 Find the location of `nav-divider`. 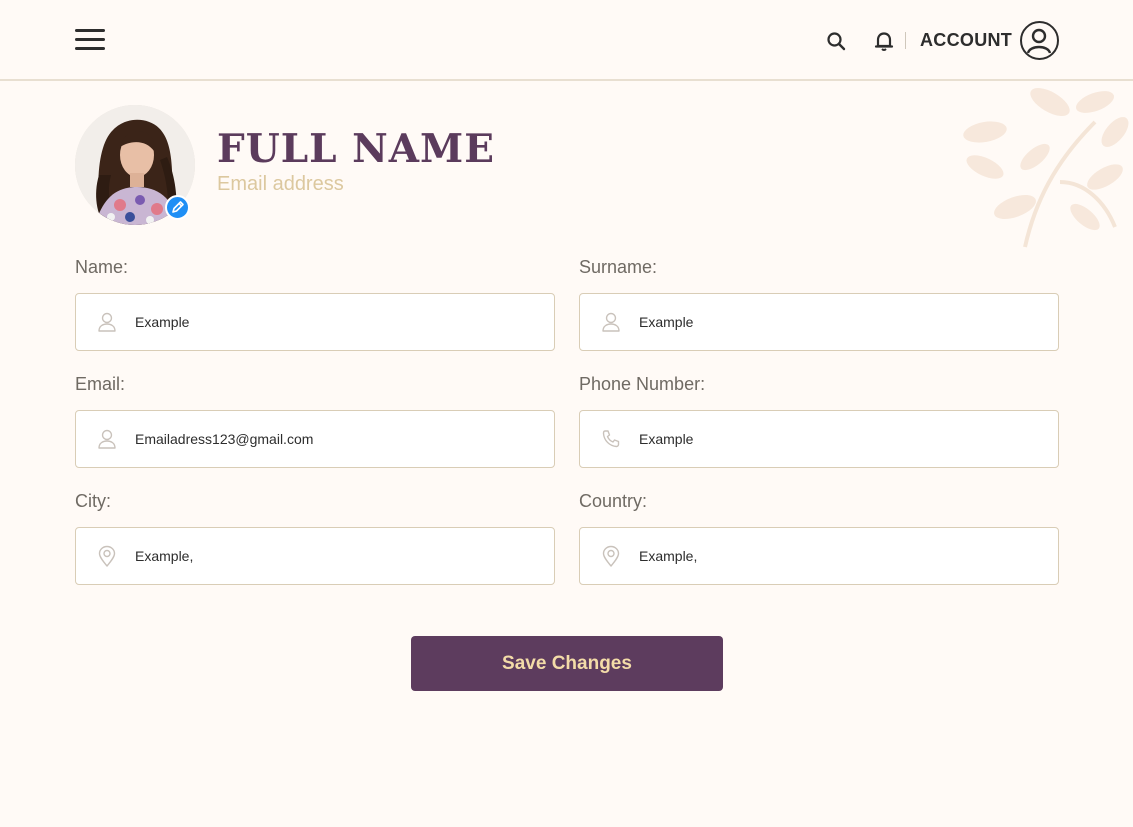

nav-divider is located at coordinates (905, 40).